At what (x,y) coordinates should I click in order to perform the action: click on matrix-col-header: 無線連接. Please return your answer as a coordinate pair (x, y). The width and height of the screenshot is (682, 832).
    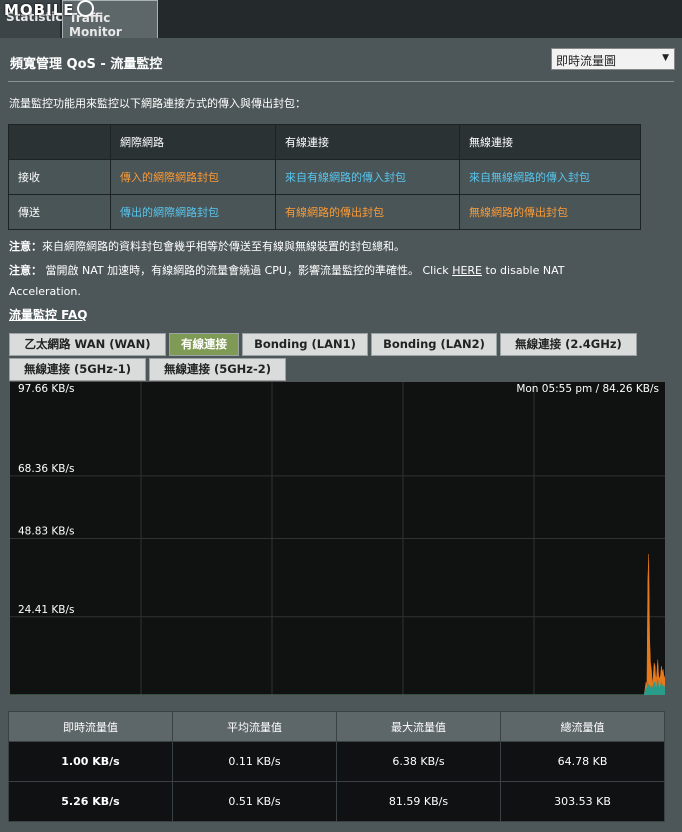
    Looking at the image, I should click on (550, 142).